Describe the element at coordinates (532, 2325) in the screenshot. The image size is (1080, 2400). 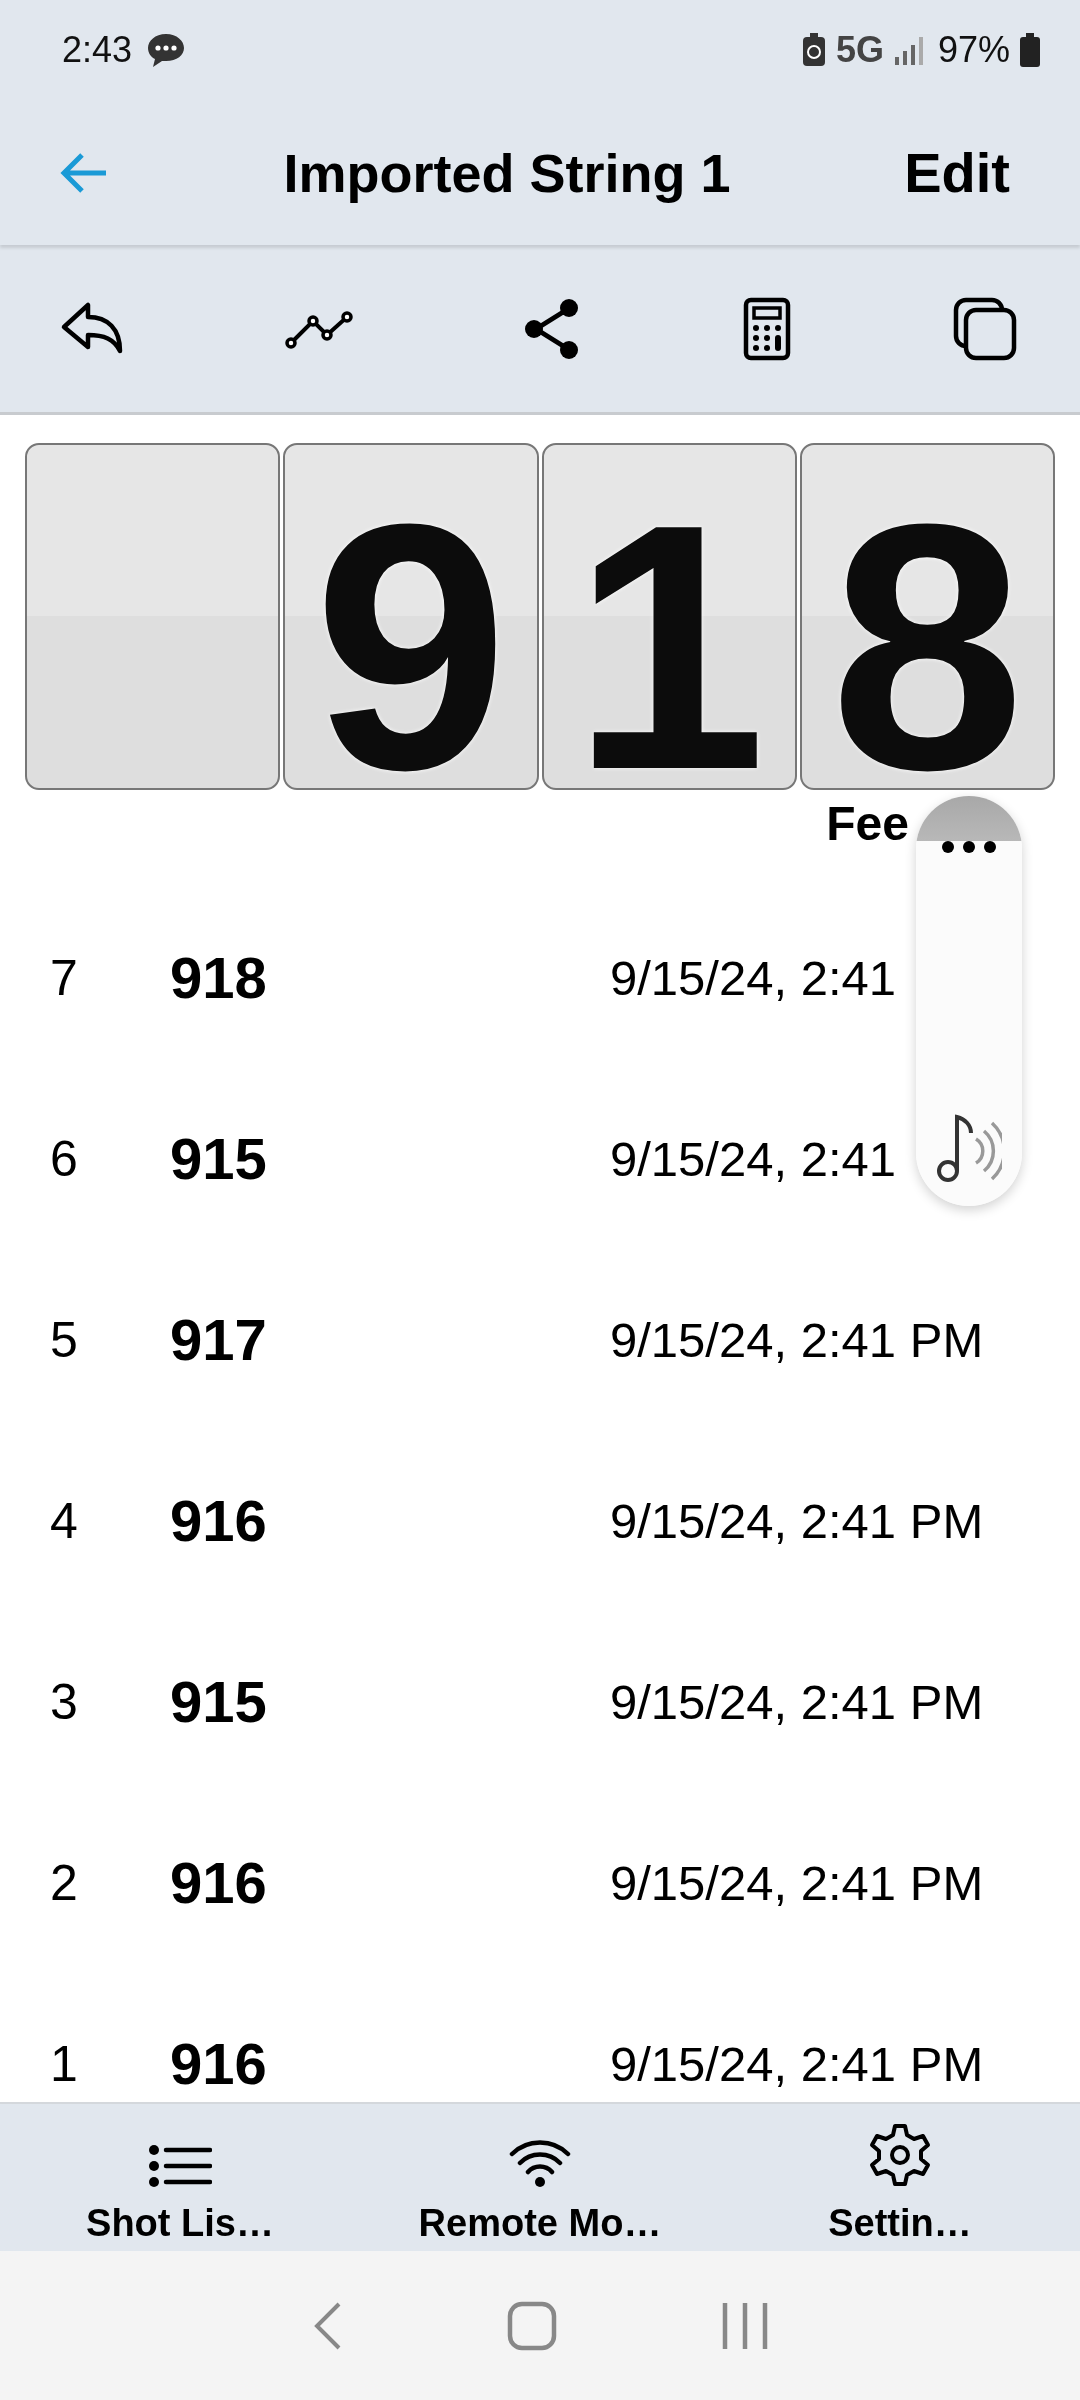
I see `home-icon` at that location.